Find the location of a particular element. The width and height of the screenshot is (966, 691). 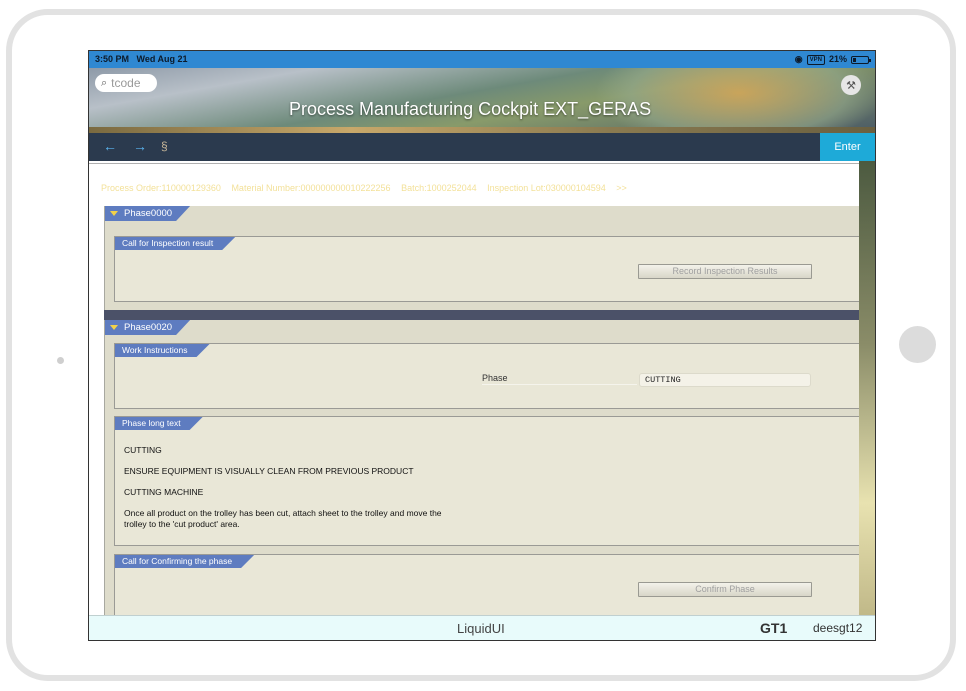

vpn-badge: VPN is located at coordinates (815, 59).